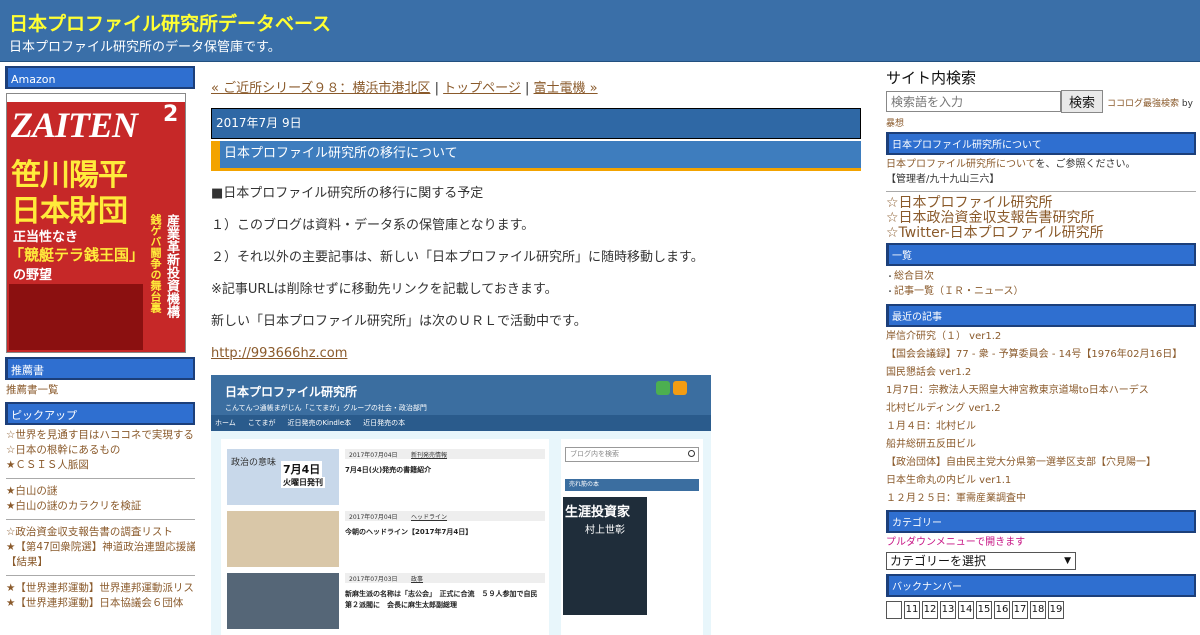  I want to click on shot-thumb-small: 火曜日発刊, so click(303, 482).